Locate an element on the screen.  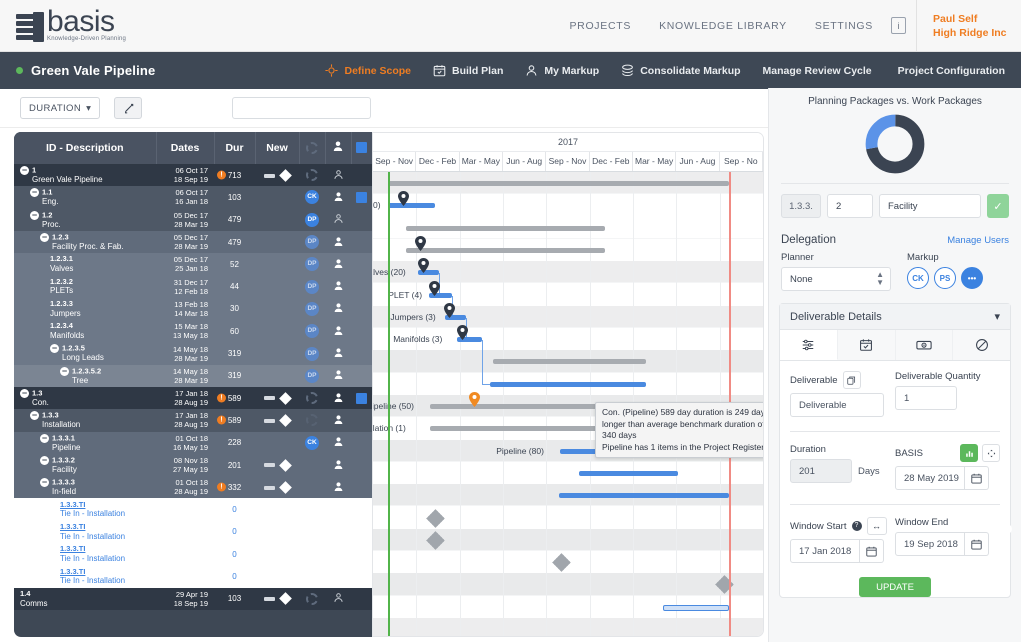
deliverable-details-header: Deliverable Details ▾ is located at coordinates (895, 317).